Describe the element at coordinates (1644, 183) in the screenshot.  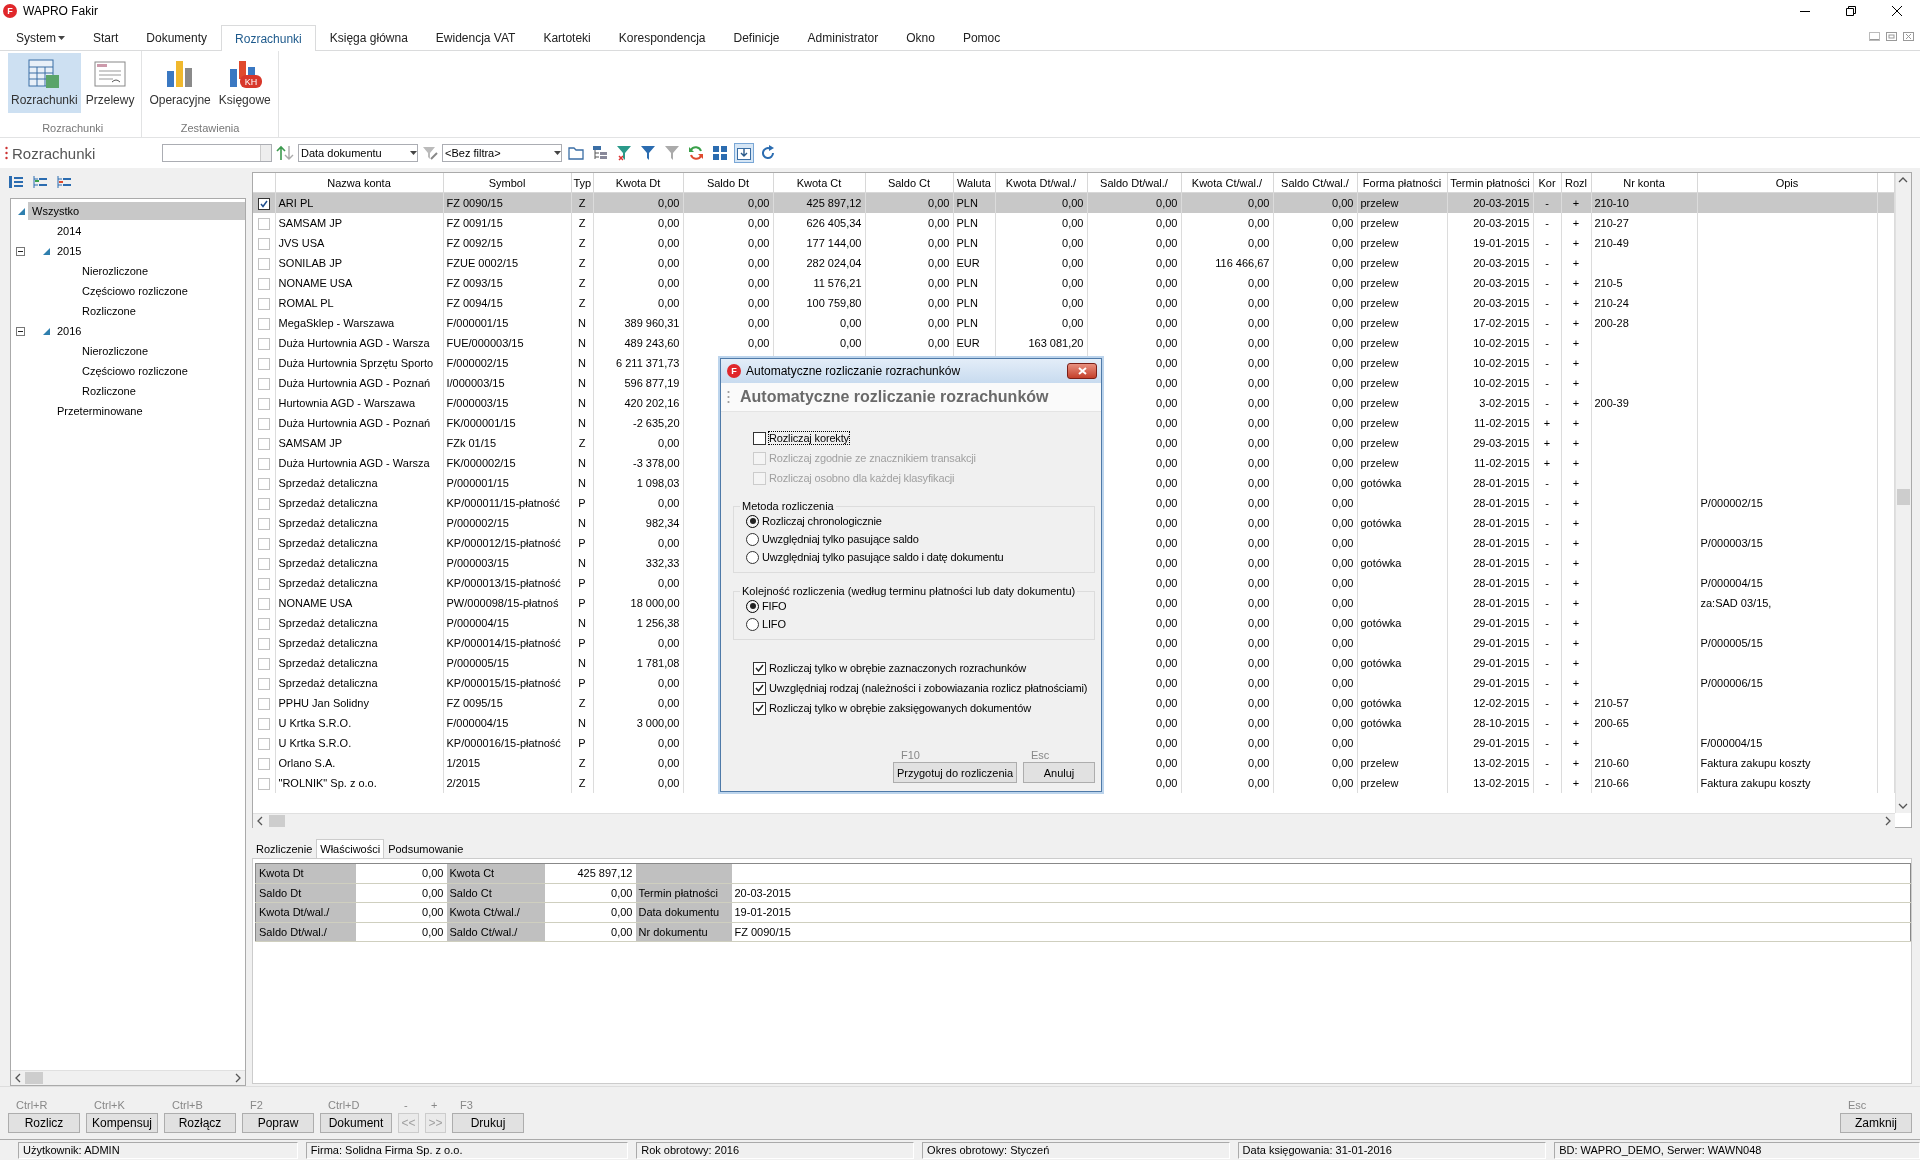
I see `column-header: Nr konta` at that location.